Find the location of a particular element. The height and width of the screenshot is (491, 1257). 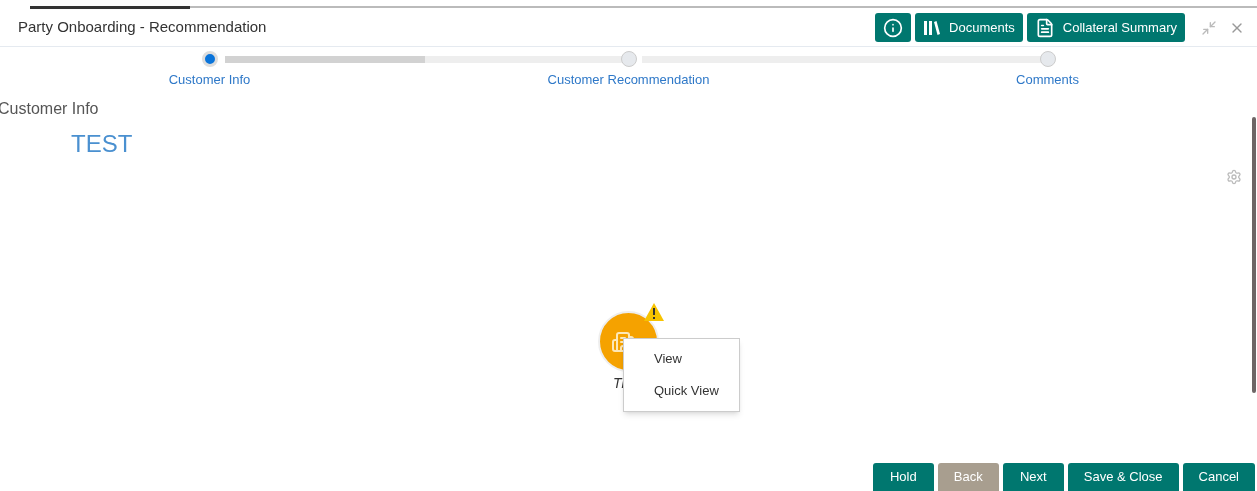

footer-button: Cancel is located at coordinates (1218, 477).